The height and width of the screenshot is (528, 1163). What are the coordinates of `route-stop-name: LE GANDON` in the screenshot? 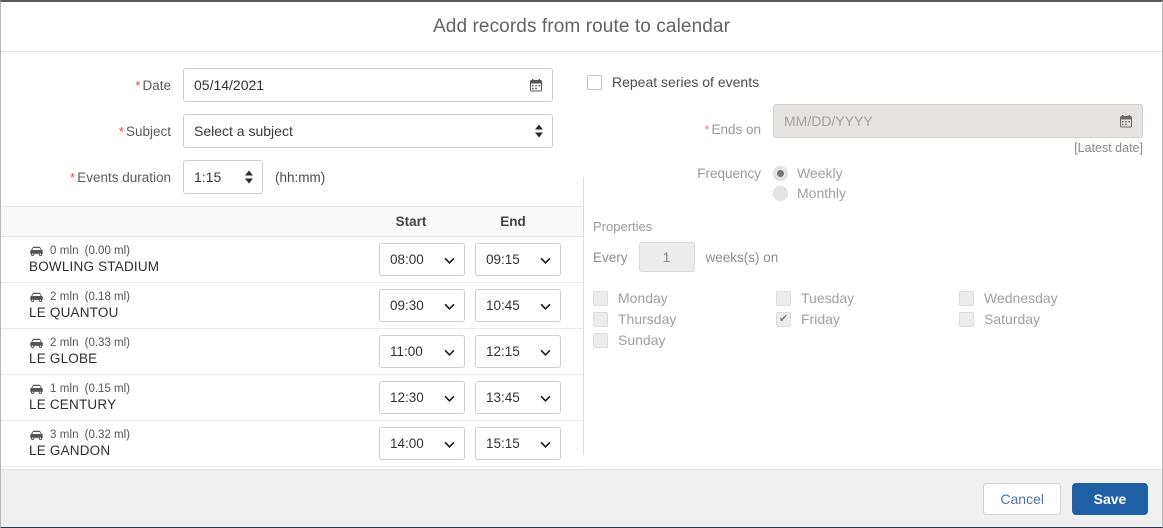 It's located at (70, 450).